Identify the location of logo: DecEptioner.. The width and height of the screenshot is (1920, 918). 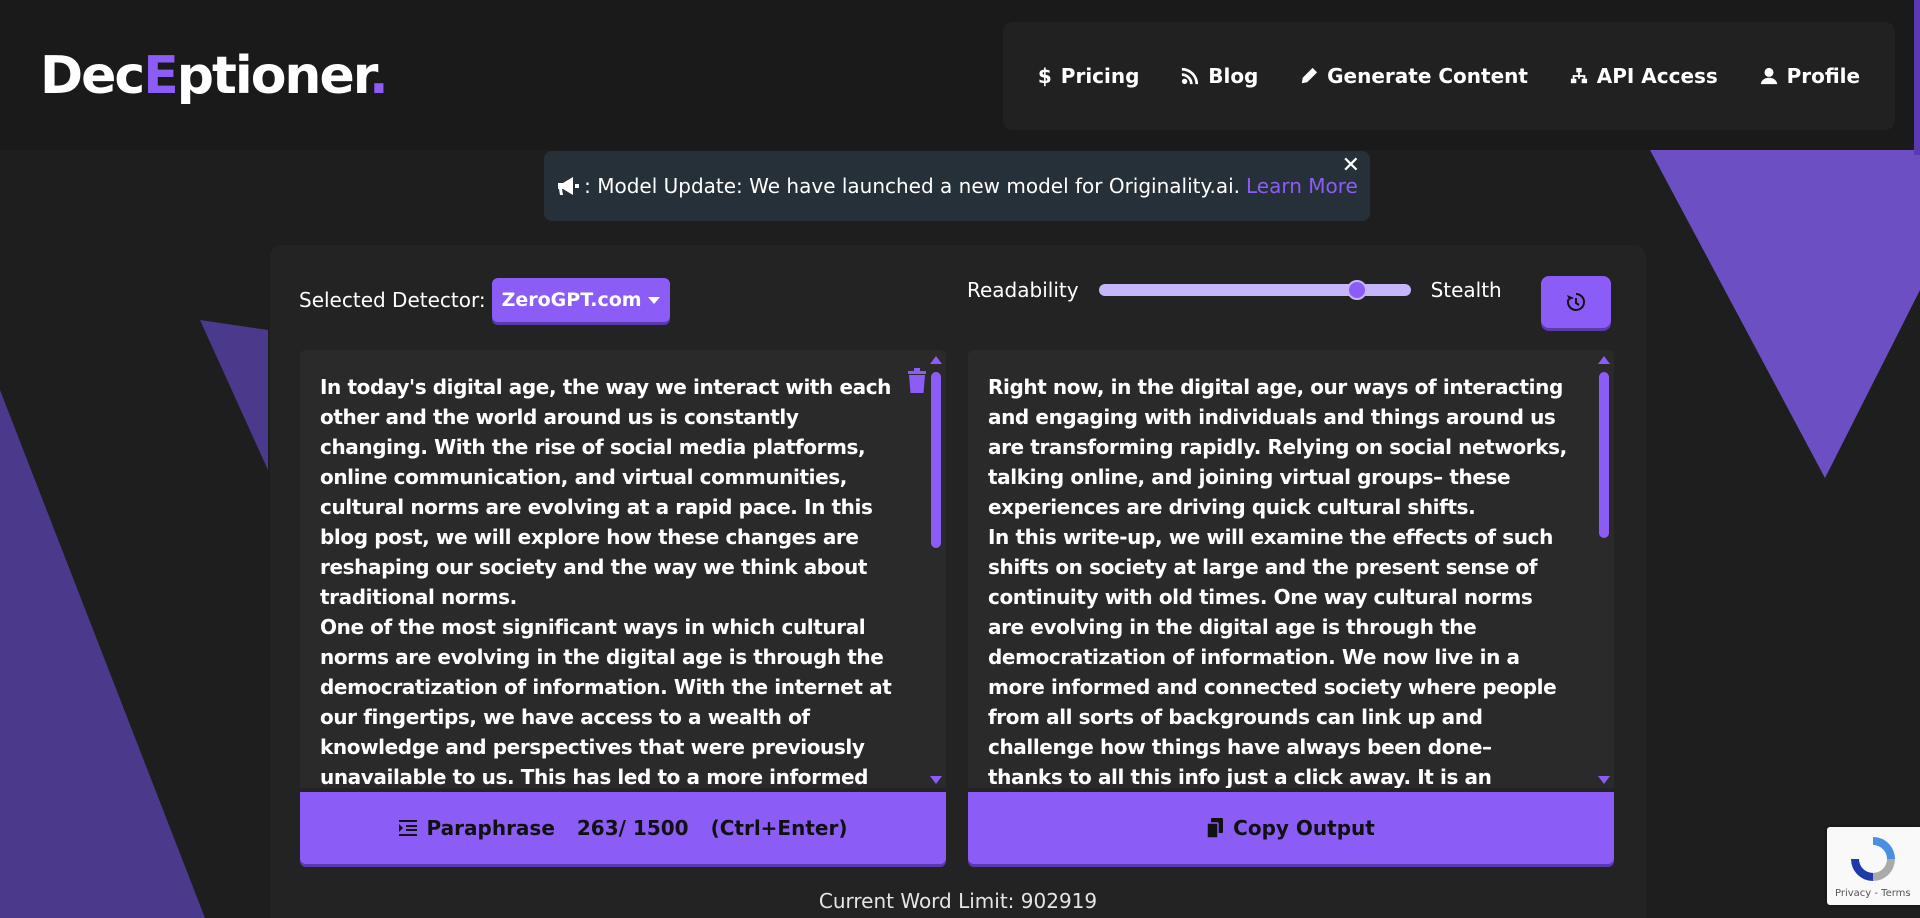
(214, 76).